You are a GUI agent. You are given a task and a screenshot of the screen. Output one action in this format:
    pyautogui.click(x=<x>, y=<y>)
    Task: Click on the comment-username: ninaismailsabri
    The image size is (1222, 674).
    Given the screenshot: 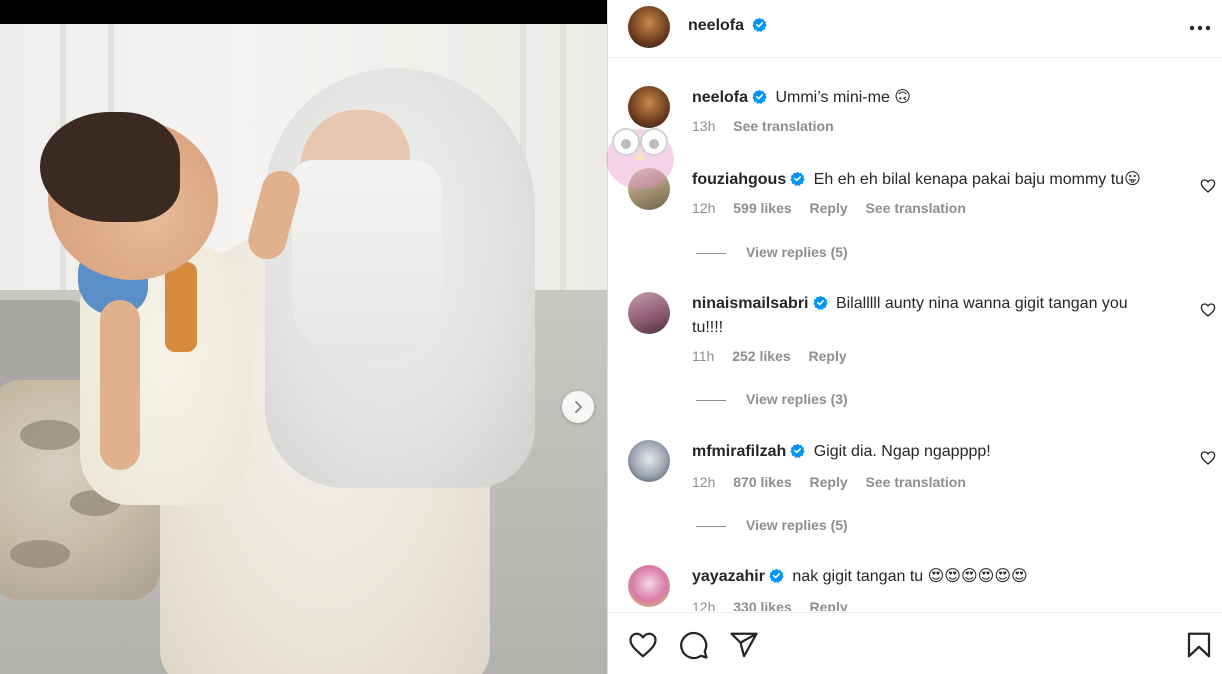 What is the action you would take?
    pyautogui.click(x=750, y=303)
    